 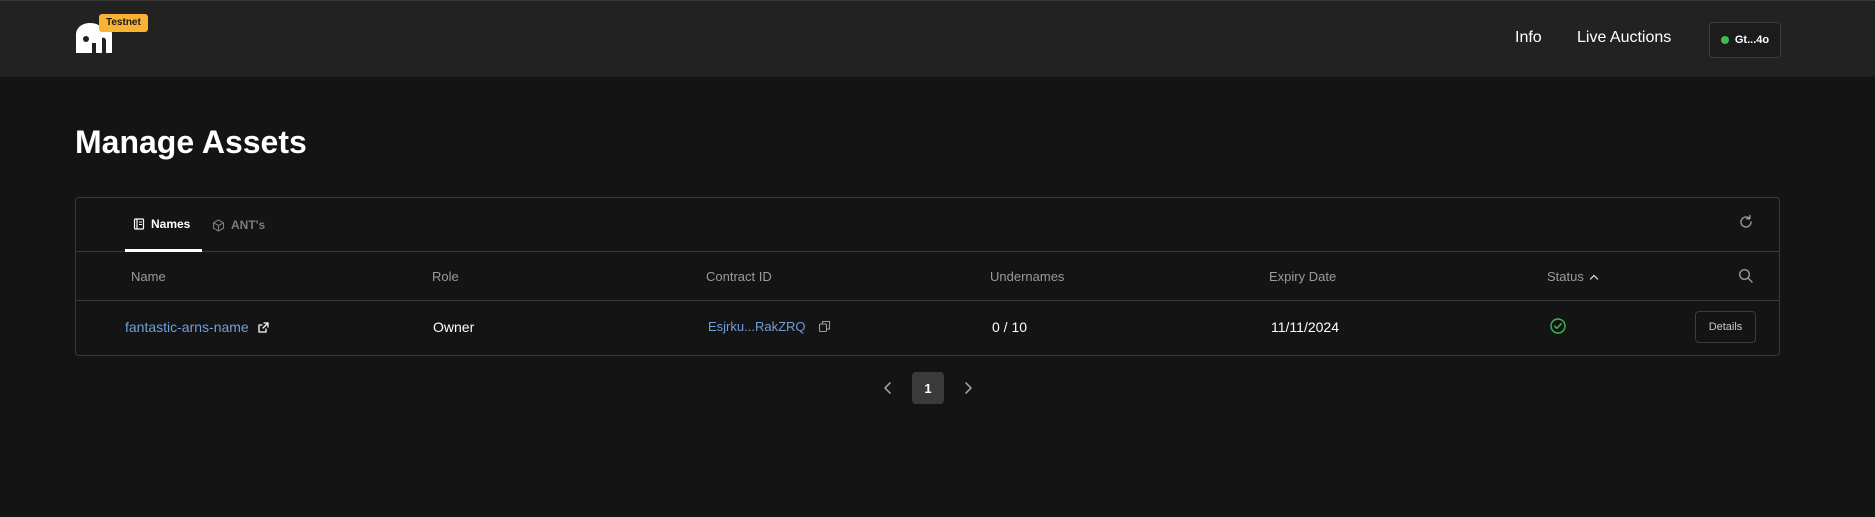 What do you see at coordinates (1565, 276) in the screenshot?
I see `column-header-status-label: Status` at bounding box center [1565, 276].